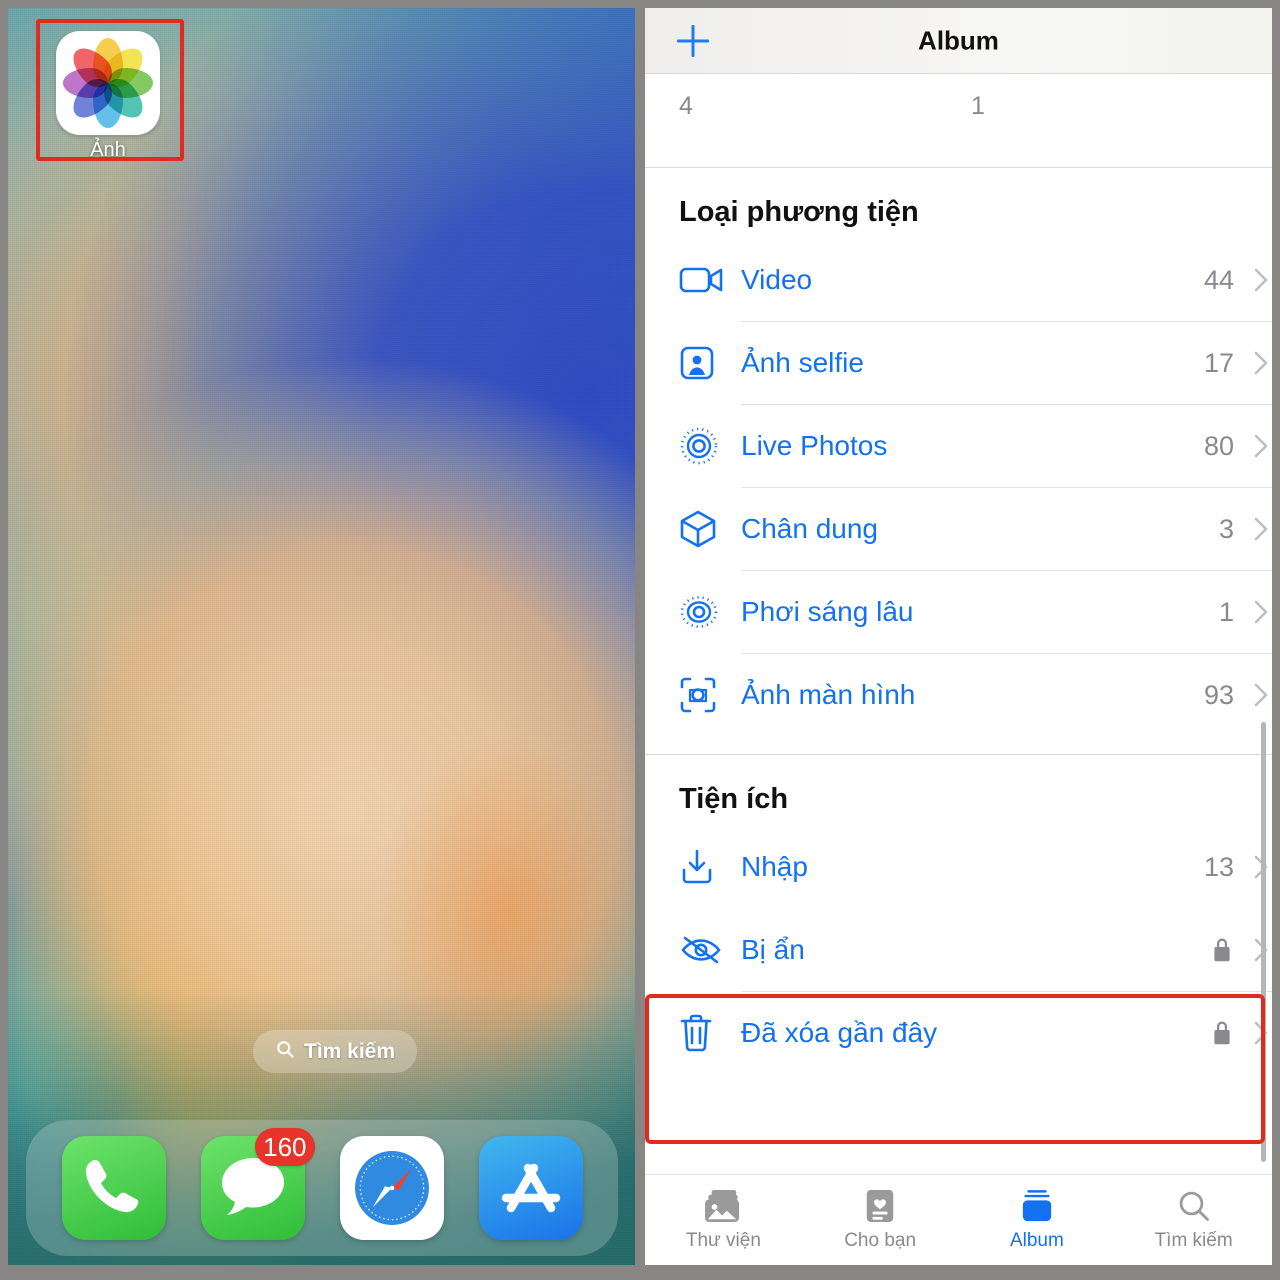  What do you see at coordinates (257, 1184) in the screenshot?
I see `dock-app-messages: 160` at bounding box center [257, 1184].